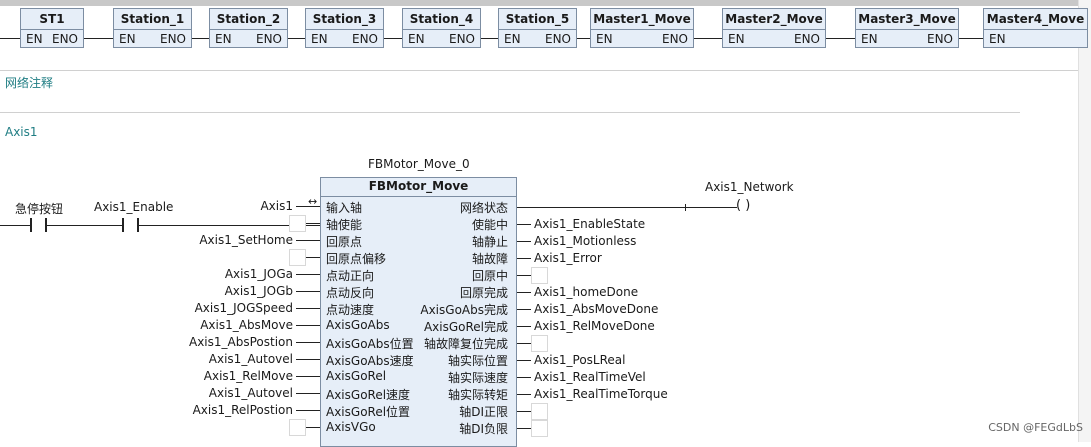  I want to click on fb-input-pin: 回原点偏移, so click(356, 259).